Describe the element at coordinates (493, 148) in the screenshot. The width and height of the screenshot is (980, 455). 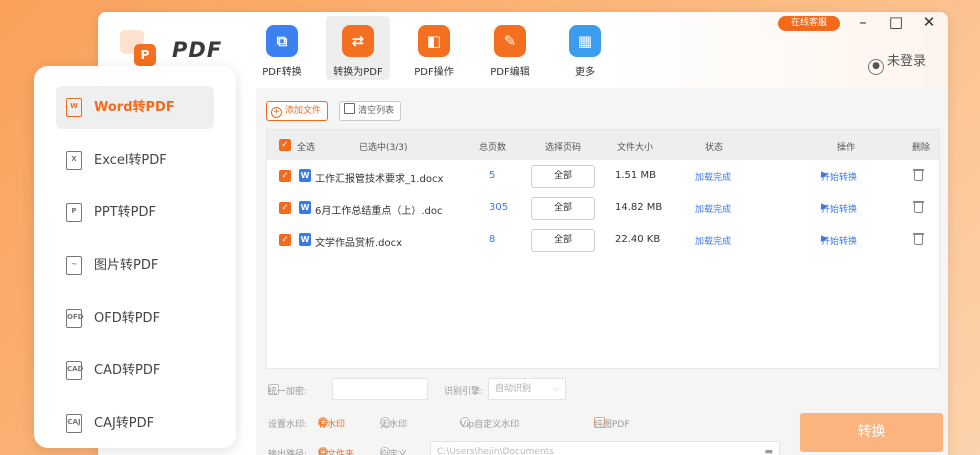
I see `header-pages: 总页数` at that location.